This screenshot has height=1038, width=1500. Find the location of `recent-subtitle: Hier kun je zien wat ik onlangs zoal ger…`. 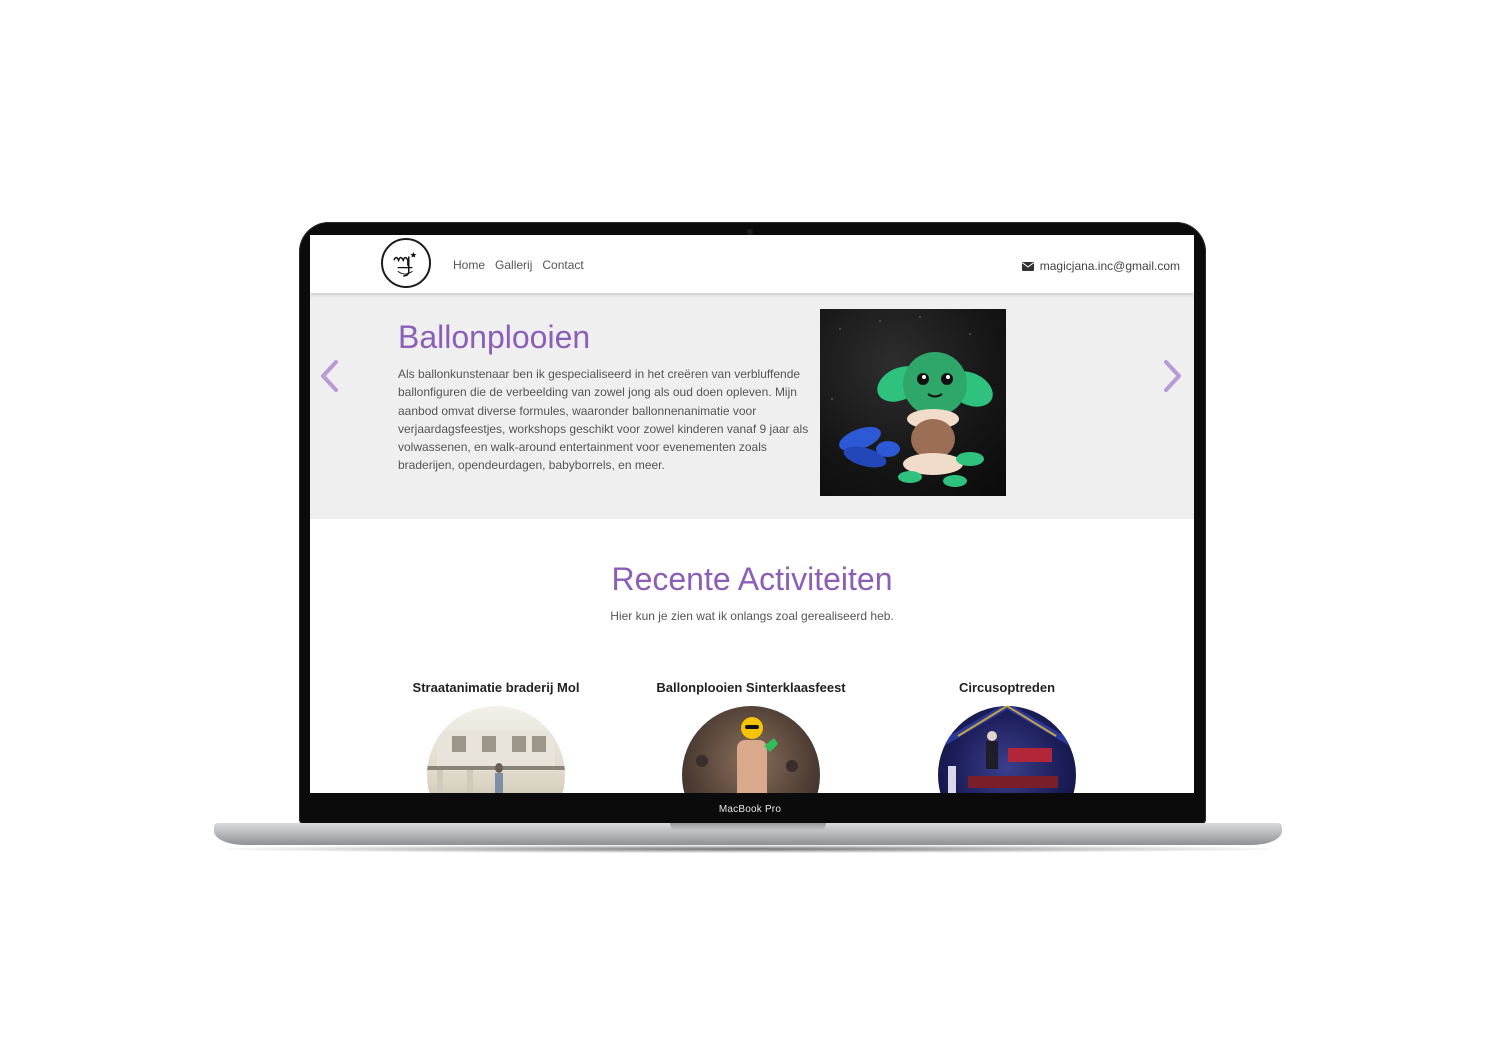

recent-subtitle: Hier kun je zien wat ik onlangs zoal ger… is located at coordinates (752, 616).